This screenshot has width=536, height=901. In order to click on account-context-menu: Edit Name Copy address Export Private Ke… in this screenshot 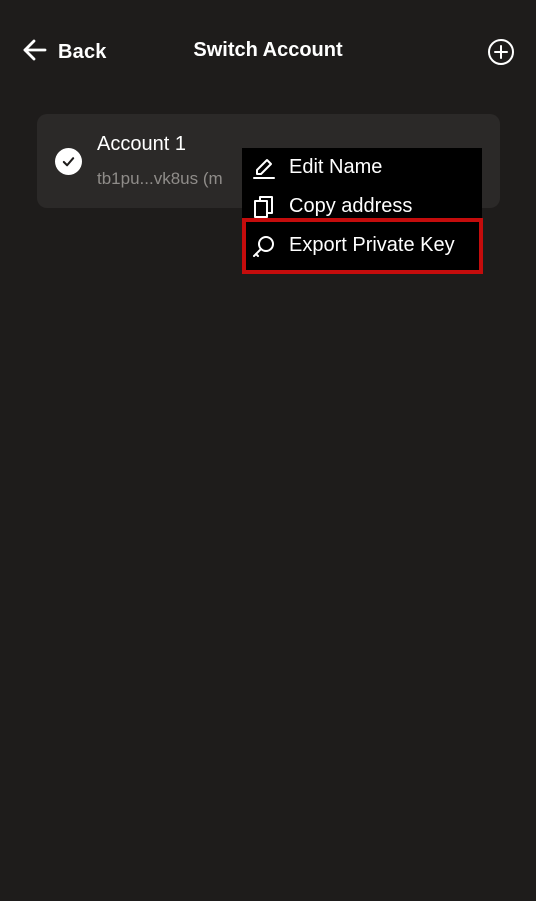, I will do `click(362, 210)`.